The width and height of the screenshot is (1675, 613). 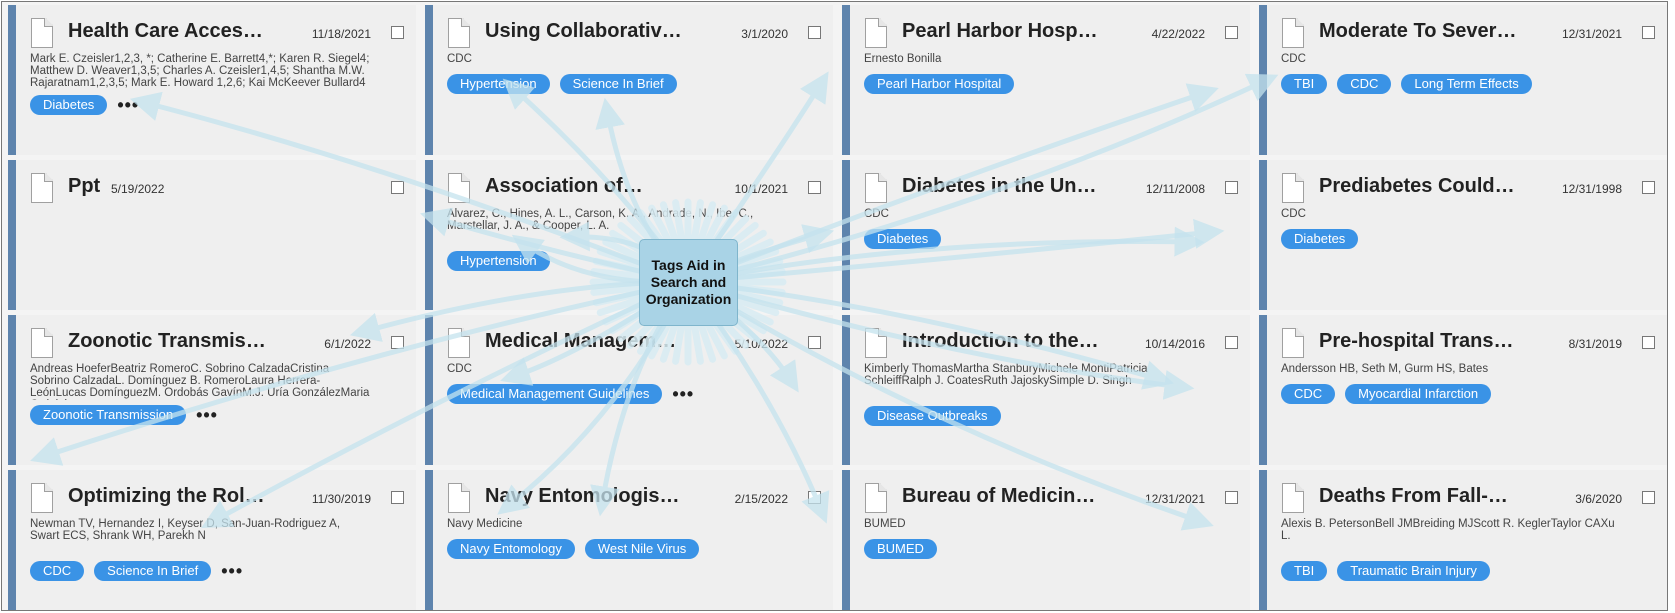 I want to click on tag-chip: Disease Outbreaks, so click(x=932, y=416).